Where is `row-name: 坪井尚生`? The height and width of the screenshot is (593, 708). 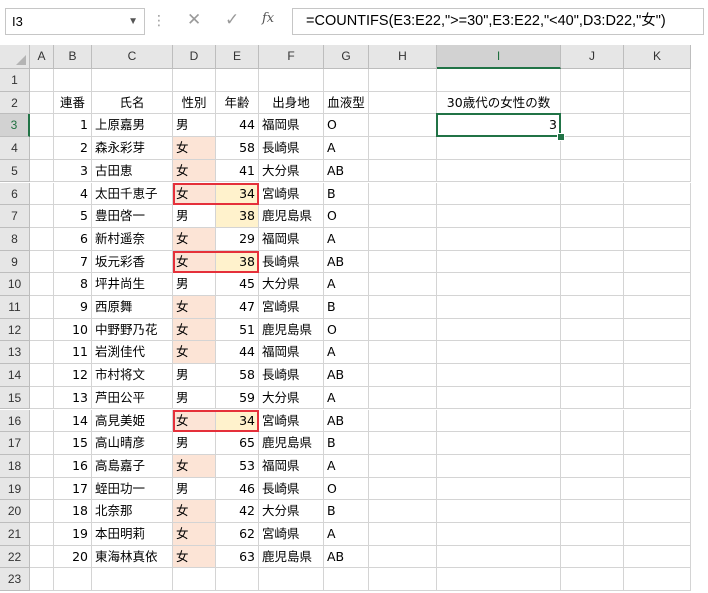 row-name: 坪井尚生 is located at coordinates (132, 284).